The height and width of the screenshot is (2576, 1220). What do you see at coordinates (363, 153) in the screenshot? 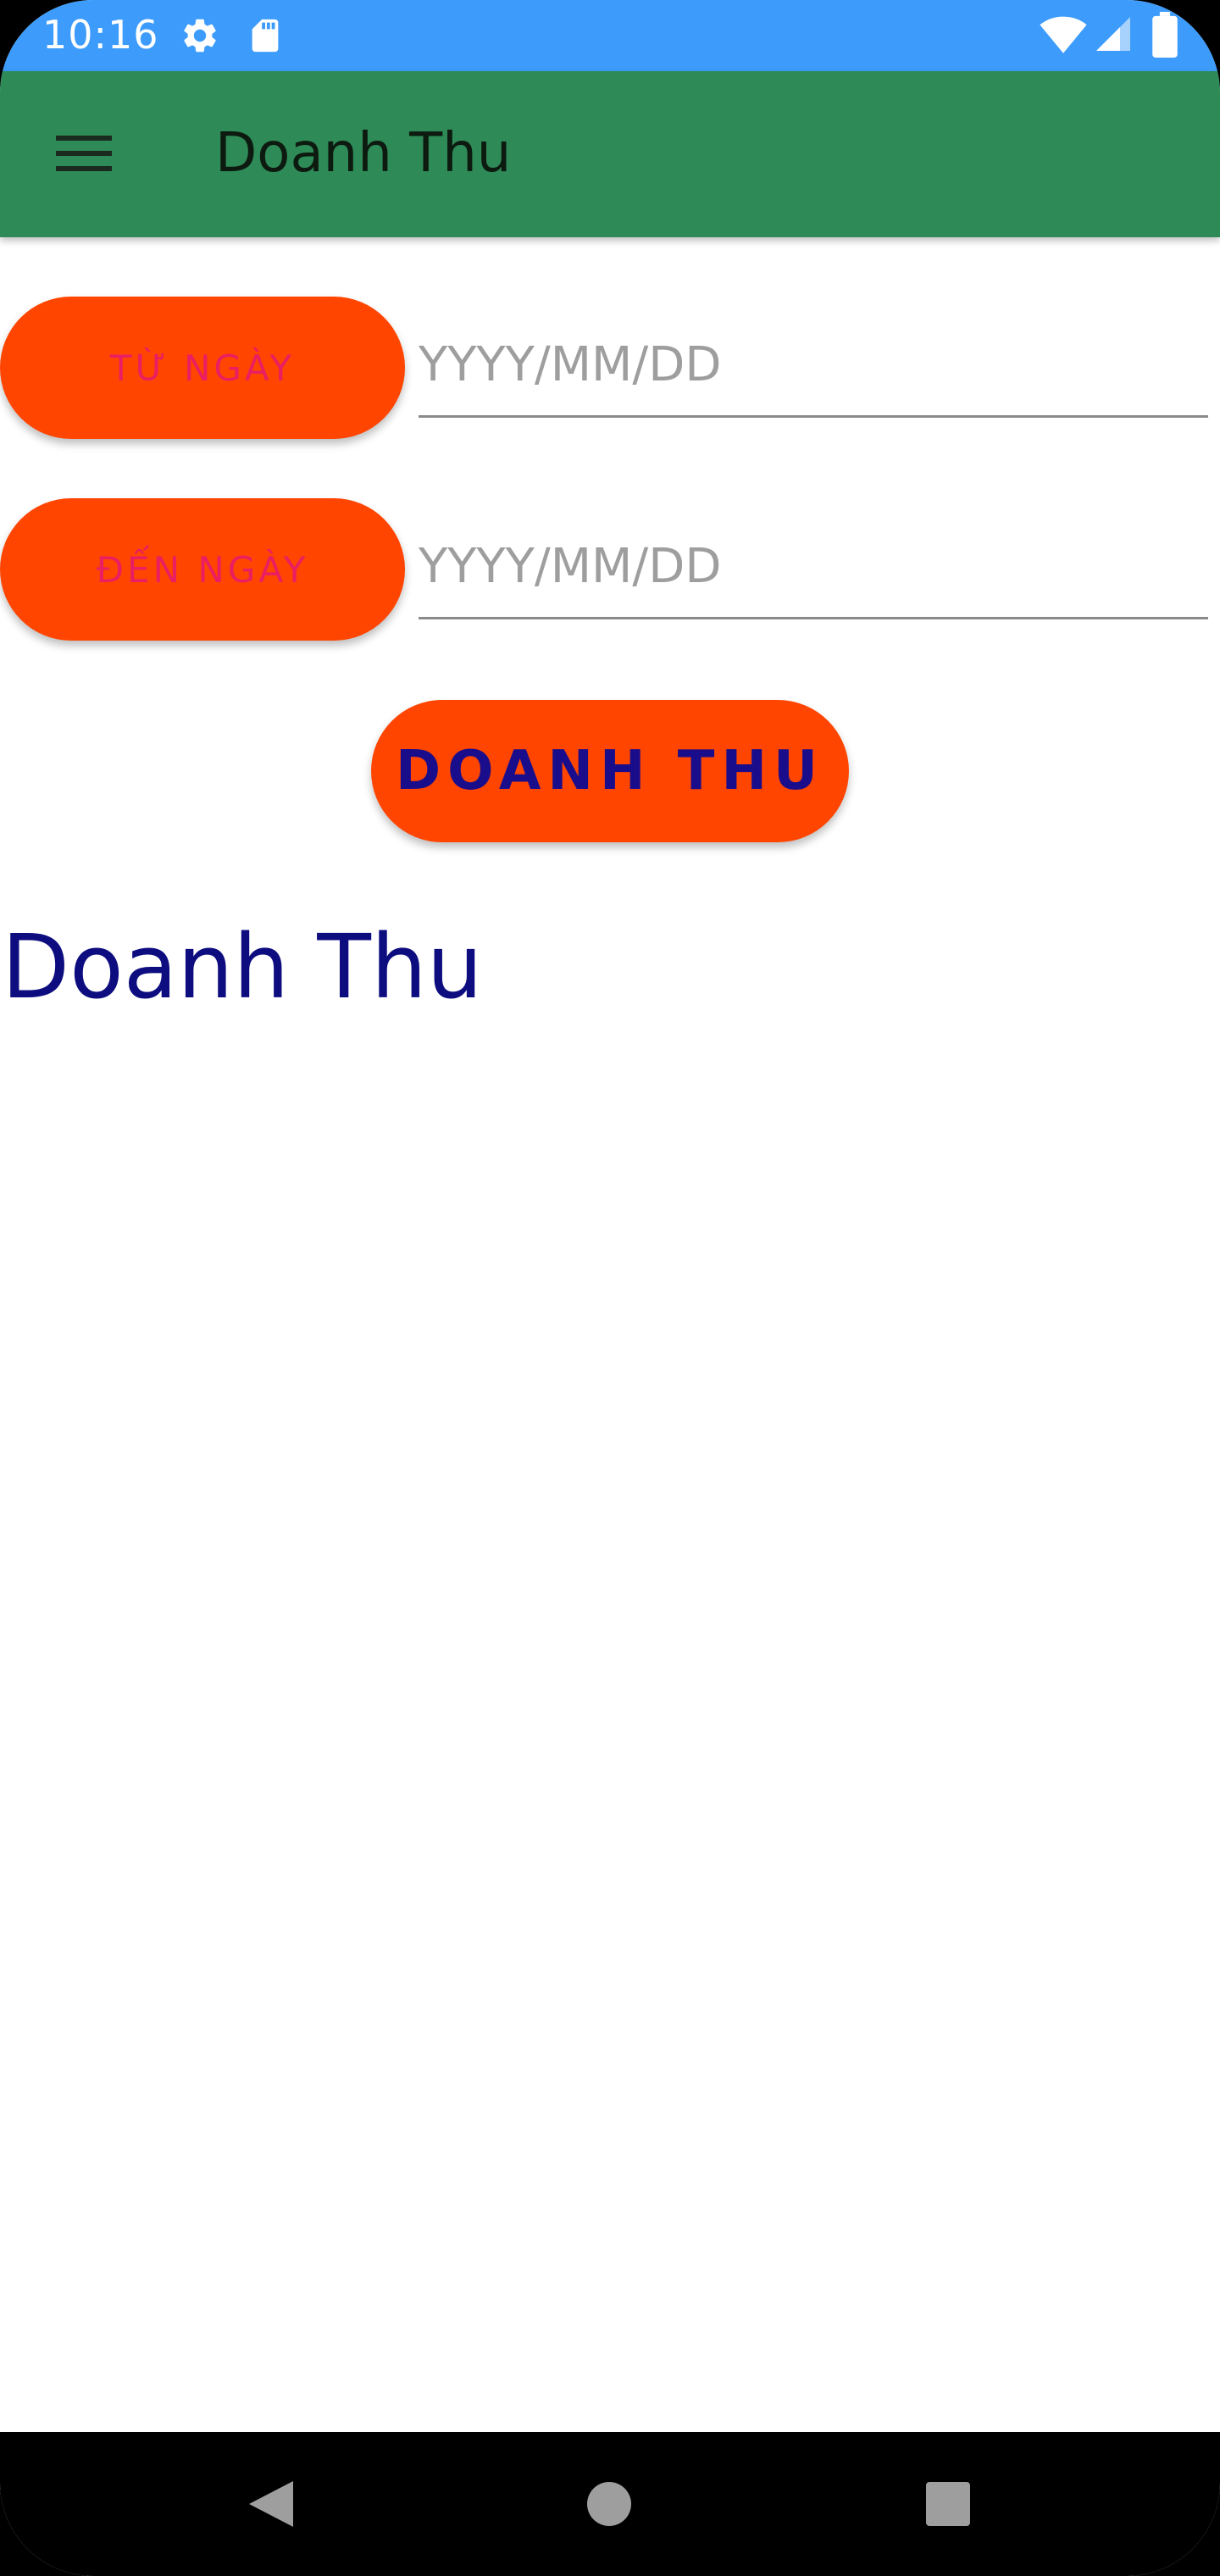
I see `app-title: Doanh Thu` at bounding box center [363, 153].